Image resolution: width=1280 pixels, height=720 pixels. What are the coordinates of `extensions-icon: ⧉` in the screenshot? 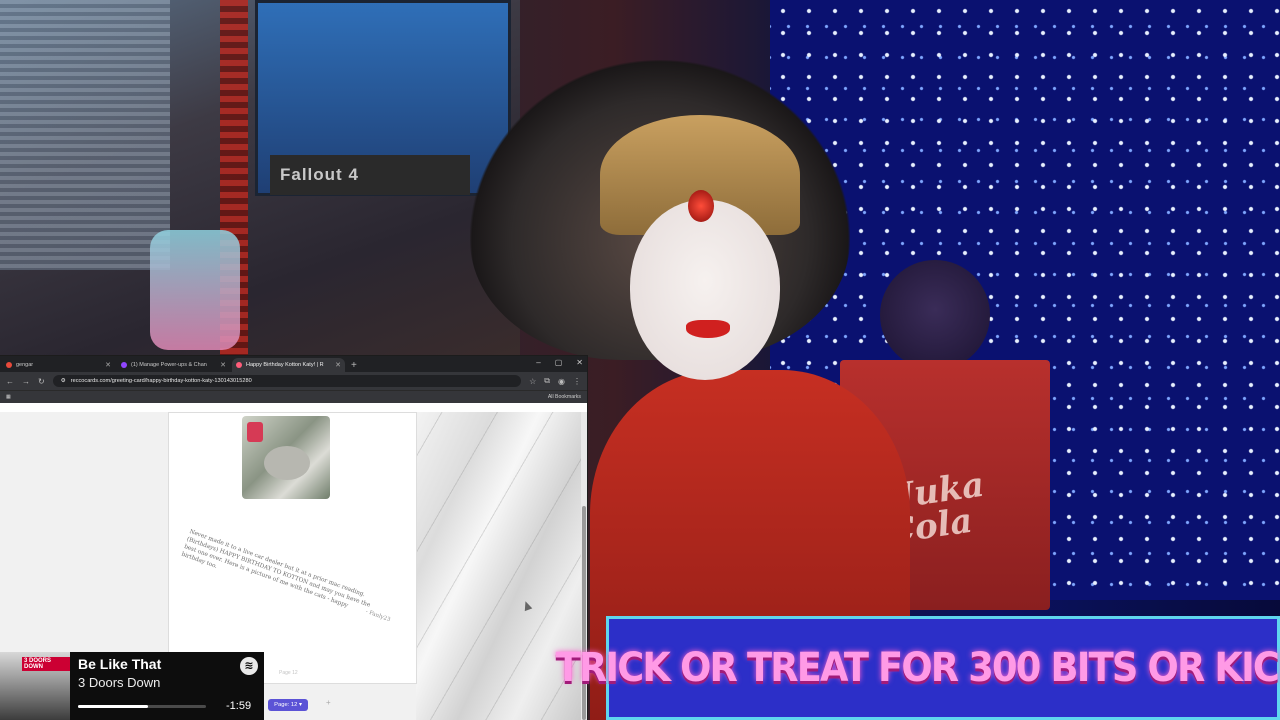 It's located at (547, 381).